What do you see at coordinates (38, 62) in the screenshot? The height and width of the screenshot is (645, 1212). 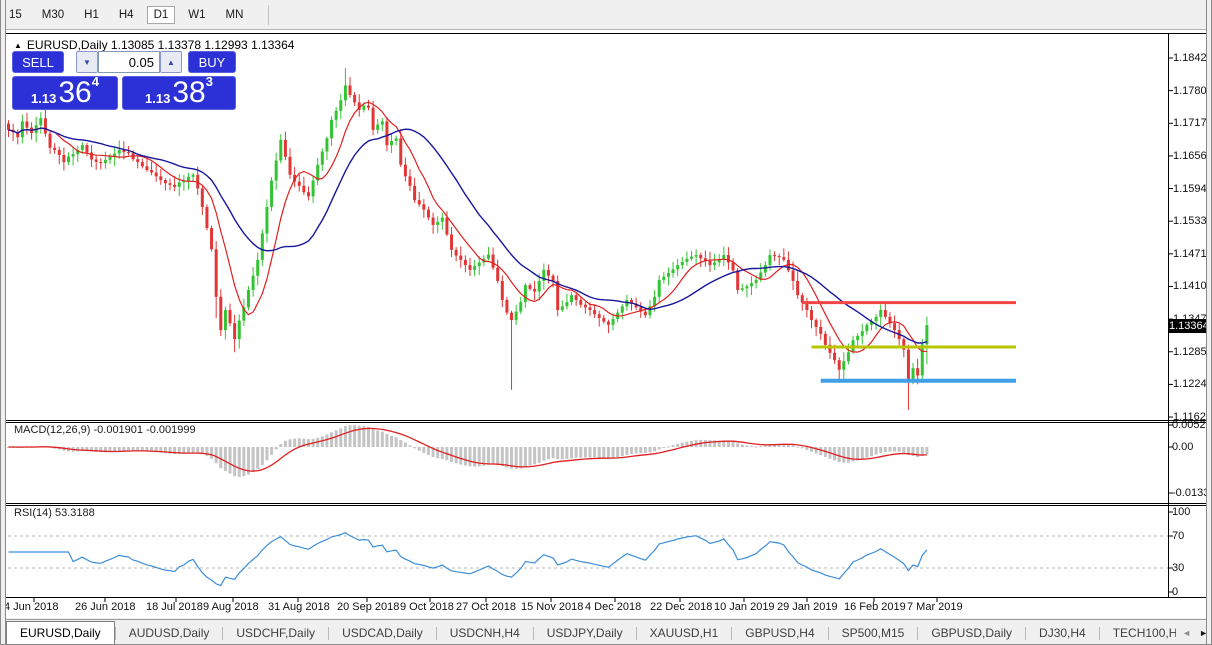 I see `sell-button: SELL` at bounding box center [38, 62].